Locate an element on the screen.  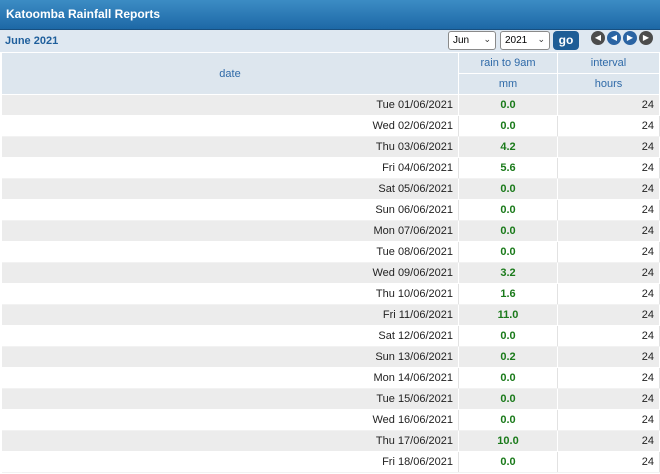
rain-cell: 4.2 is located at coordinates (508, 147).